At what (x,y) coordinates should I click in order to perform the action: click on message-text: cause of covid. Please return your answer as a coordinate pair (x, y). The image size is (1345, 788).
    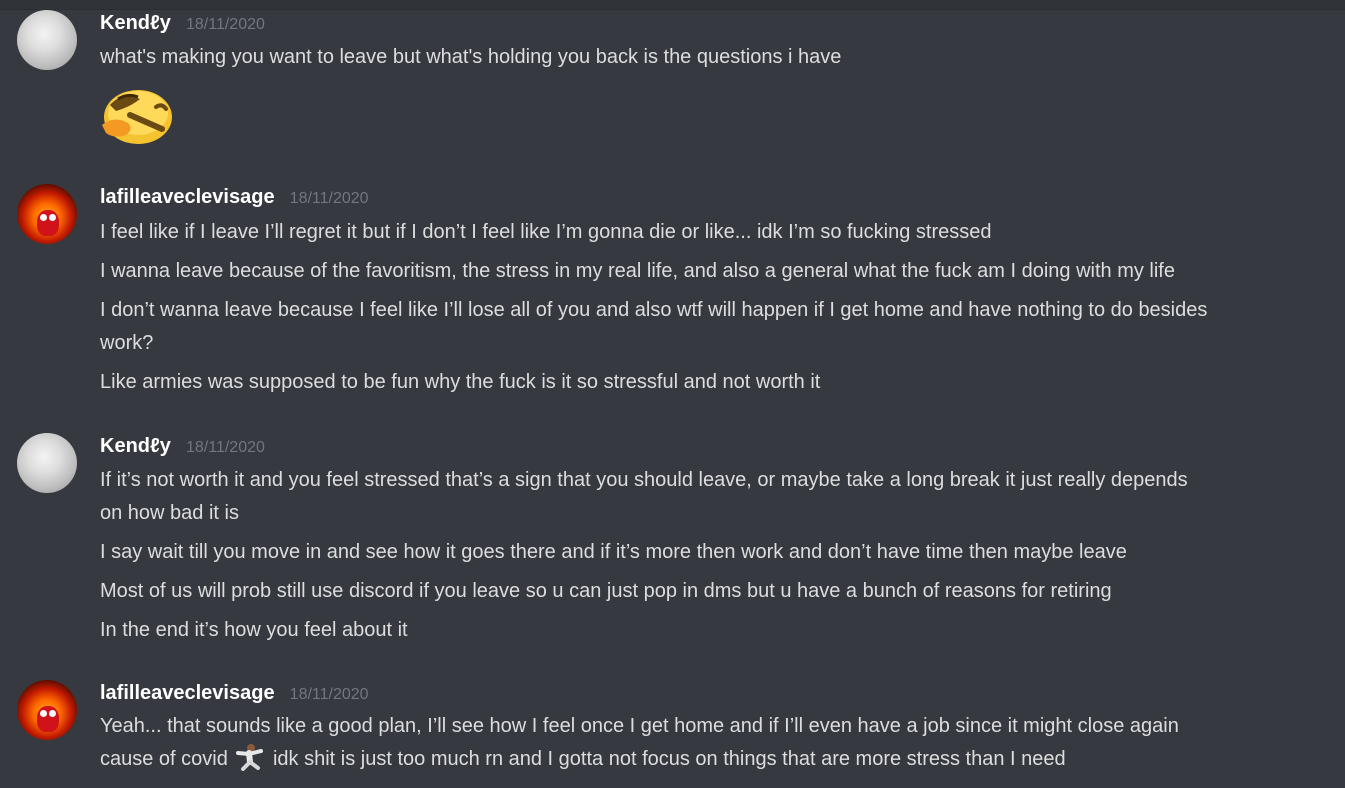
    Looking at the image, I should click on (164, 759).